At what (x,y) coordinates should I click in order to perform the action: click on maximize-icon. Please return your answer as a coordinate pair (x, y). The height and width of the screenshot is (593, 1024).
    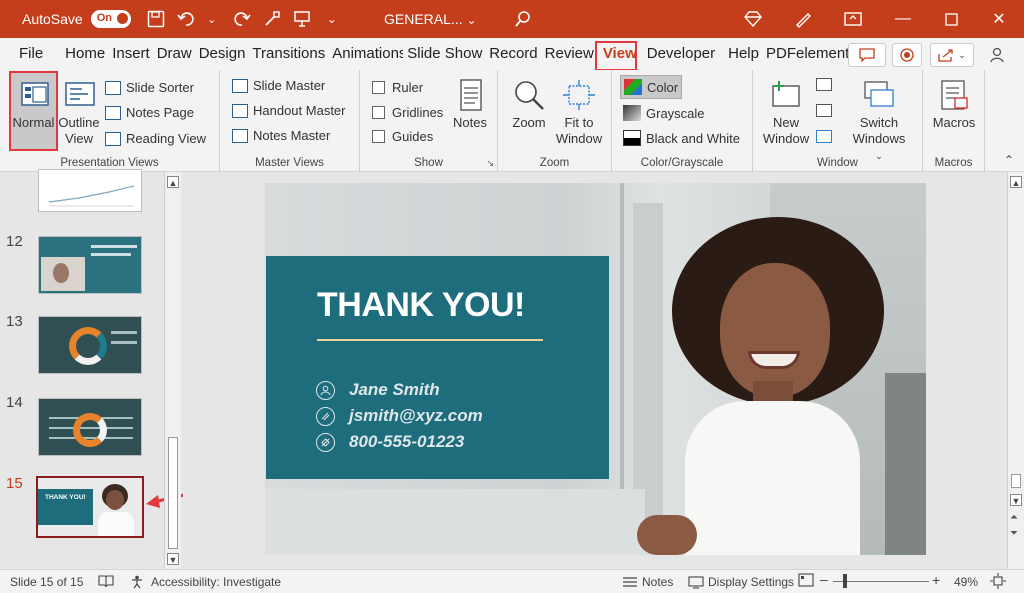
    Looking at the image, I should click on (951, 19).